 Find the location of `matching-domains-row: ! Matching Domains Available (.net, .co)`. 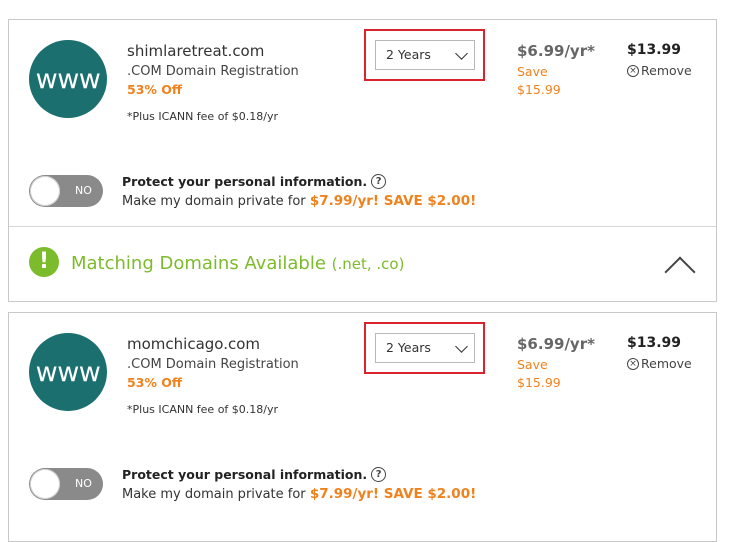

matching-domains-row: ! Matching Domains Available (.net, .co) is located at coordinates (362, 264).